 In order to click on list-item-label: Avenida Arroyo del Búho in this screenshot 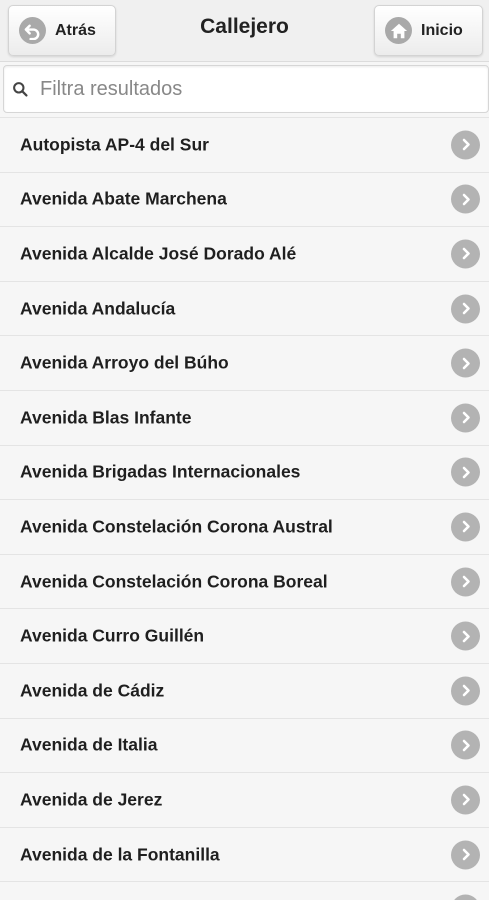, I will do `click(124, 362)`.